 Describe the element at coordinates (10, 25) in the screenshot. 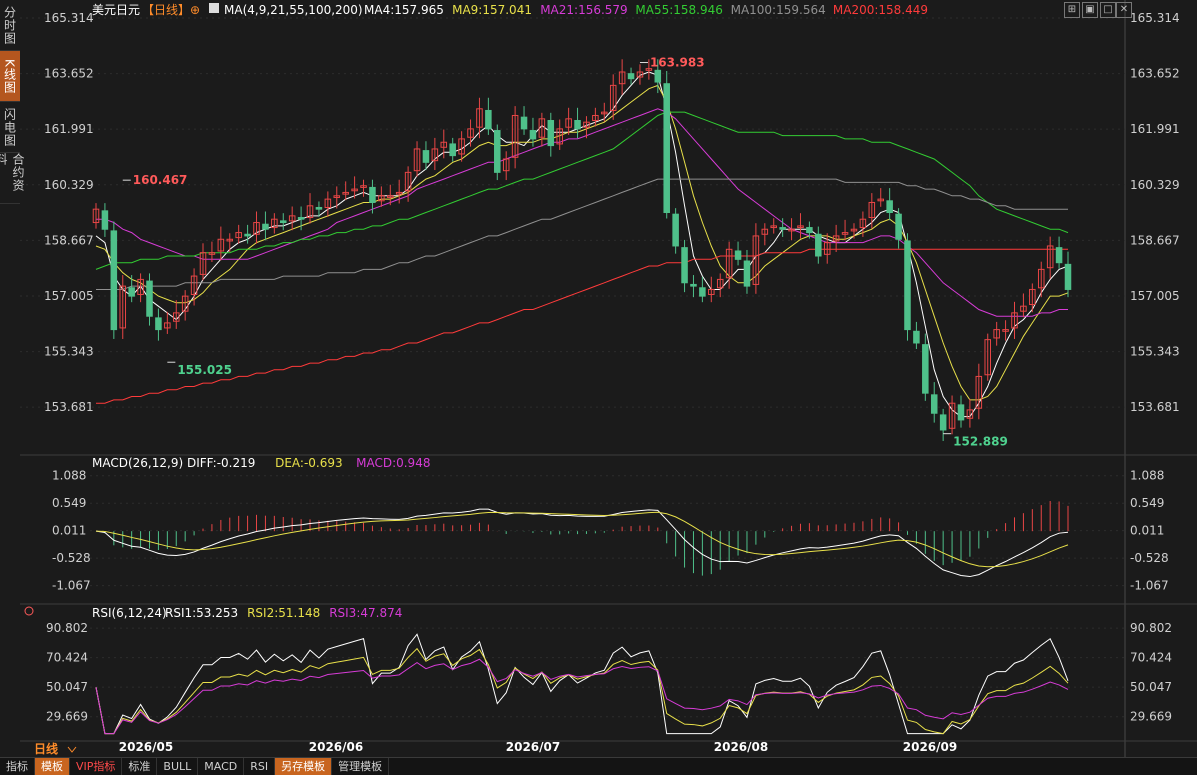

I see `tab-time-sharing: 分时图` at that location.